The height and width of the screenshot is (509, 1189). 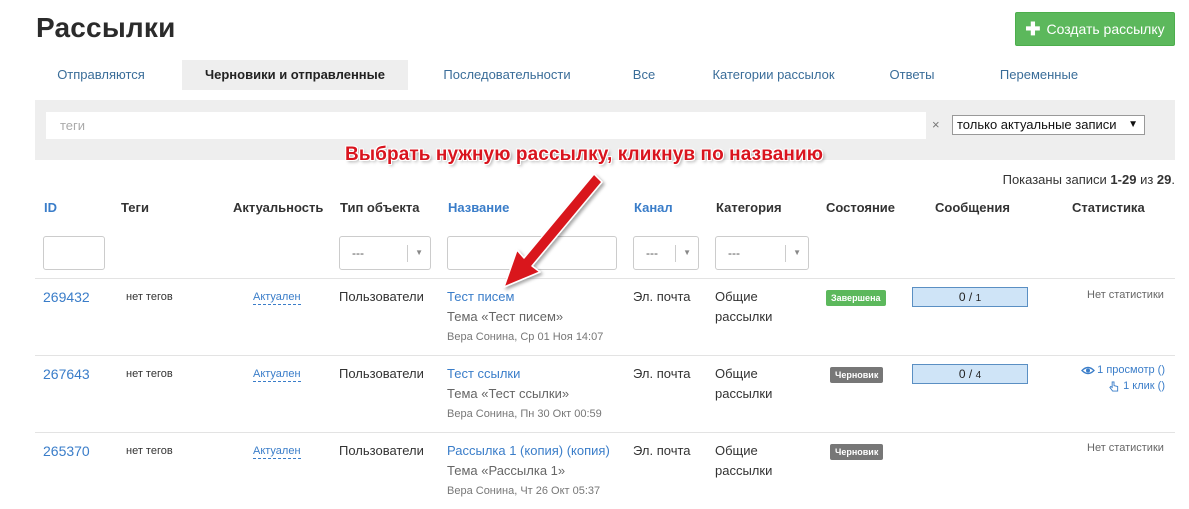 What do you see at coordinates (483, 373) in the screenshot?
I see `row-name-link: Тест ссылки` at bounding box center [483, 373].